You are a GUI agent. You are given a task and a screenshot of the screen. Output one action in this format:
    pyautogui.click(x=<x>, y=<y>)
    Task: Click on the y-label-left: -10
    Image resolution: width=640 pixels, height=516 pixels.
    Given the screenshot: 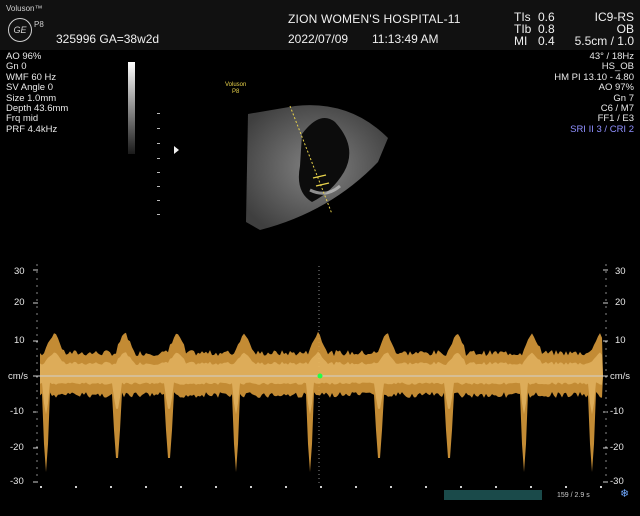 What is the action you would take?
    pyautogui.click(x=17, y=411)
    